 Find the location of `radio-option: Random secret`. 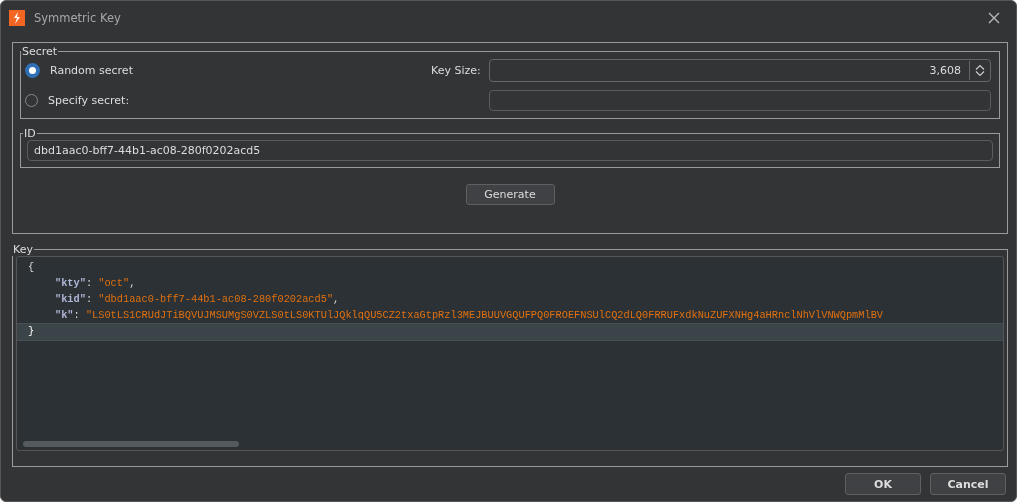

radio-option: Random secret is located at coordinates (228, 70).